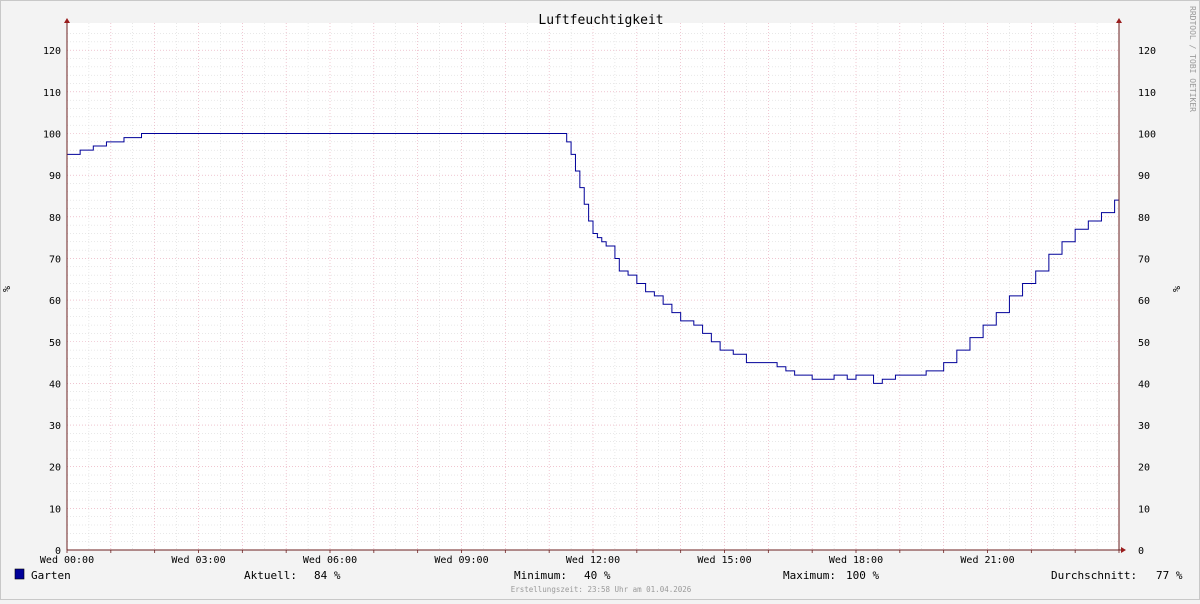 The image size is (1200, 604). What do you see at coordinates (724, 560) in the screenshot?
I see `x-tick-label: Wed 15:00` at bounding box center [724, 560].